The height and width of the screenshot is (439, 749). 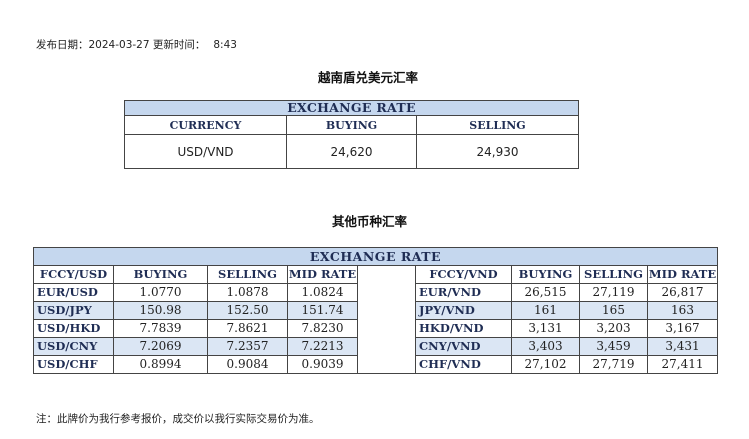 I want to click on publish-info: 发布日期：2024-03-27 更新时间： 8:43, so click(x=136, y=44).